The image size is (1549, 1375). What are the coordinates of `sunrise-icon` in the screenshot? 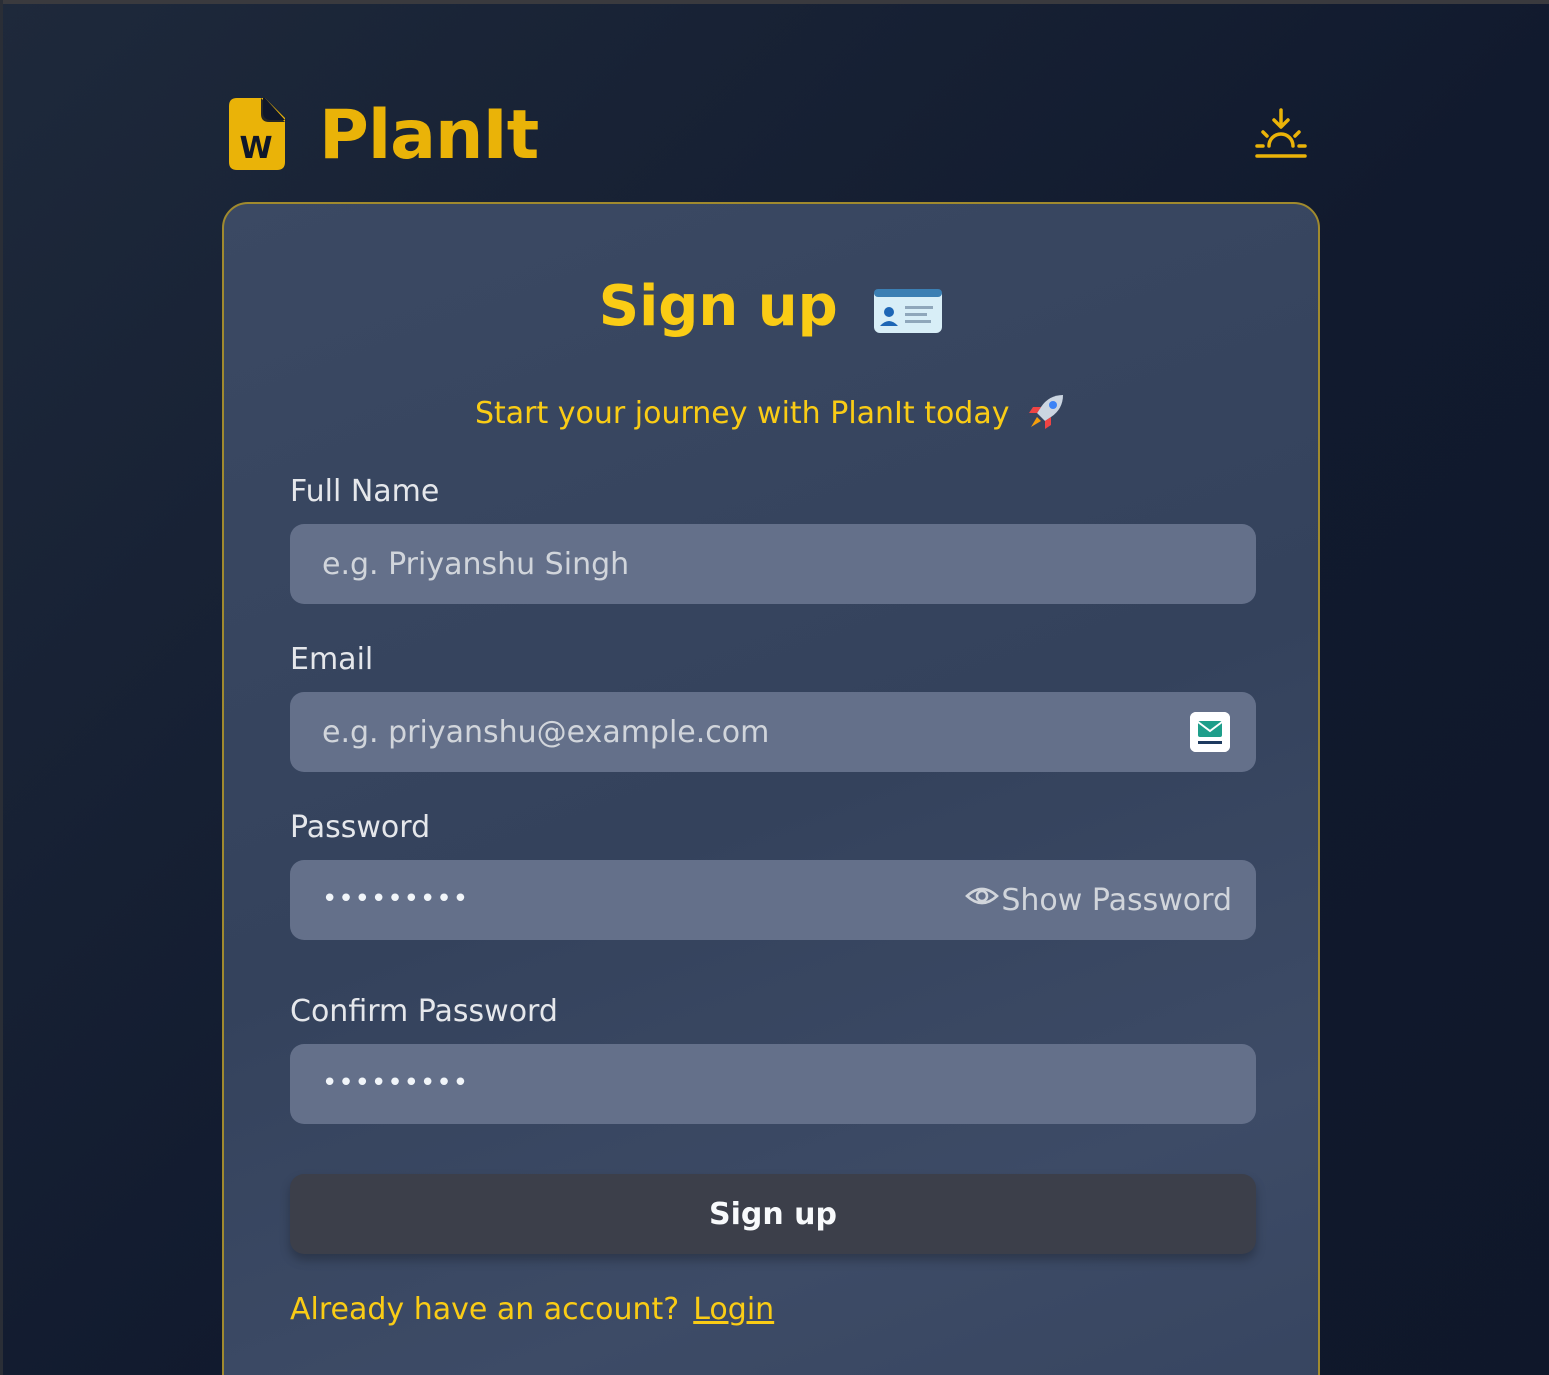 It's located at (1281, 136).